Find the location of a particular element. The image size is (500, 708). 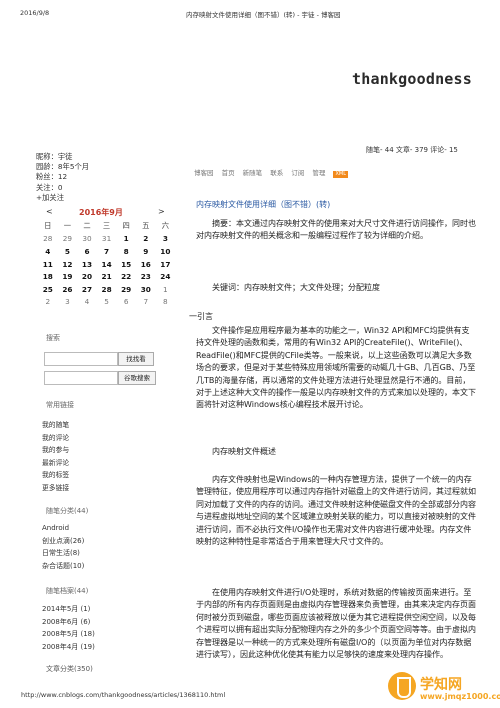

calendar-day: 12 is located at coordinates (68, 264).